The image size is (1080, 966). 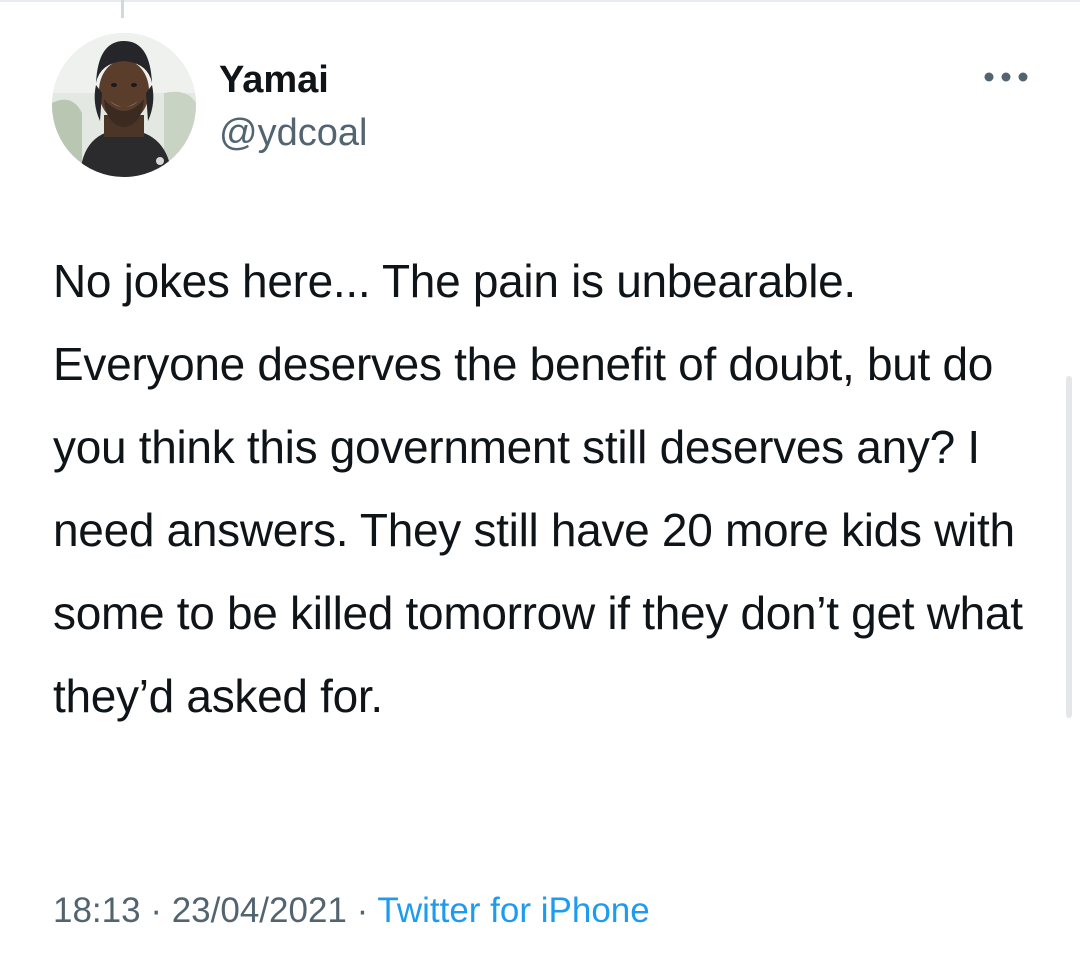 I want to click on thread-connector-line, so click(x=122, y=9).